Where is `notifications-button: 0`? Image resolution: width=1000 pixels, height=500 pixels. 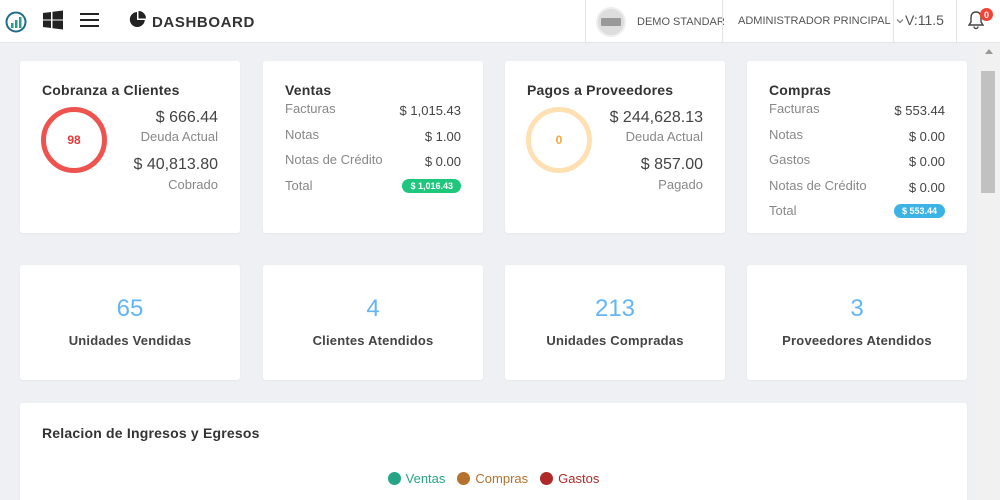 notifications-button: 0 is located at coordinates (980, 21).